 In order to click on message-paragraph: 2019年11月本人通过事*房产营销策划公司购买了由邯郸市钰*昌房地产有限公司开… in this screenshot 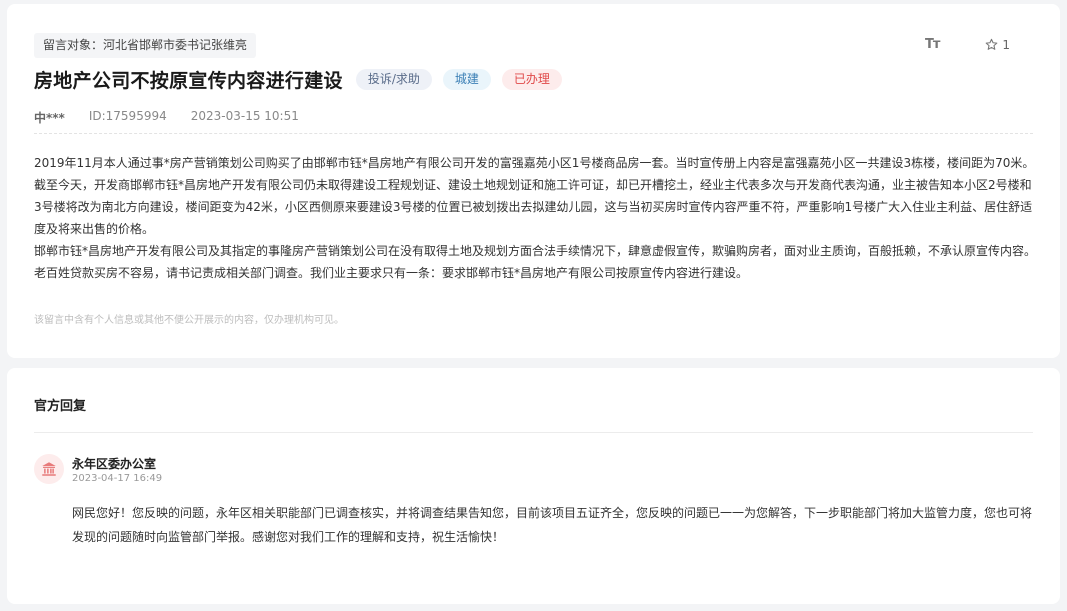, I will do `click(534, 196)`.